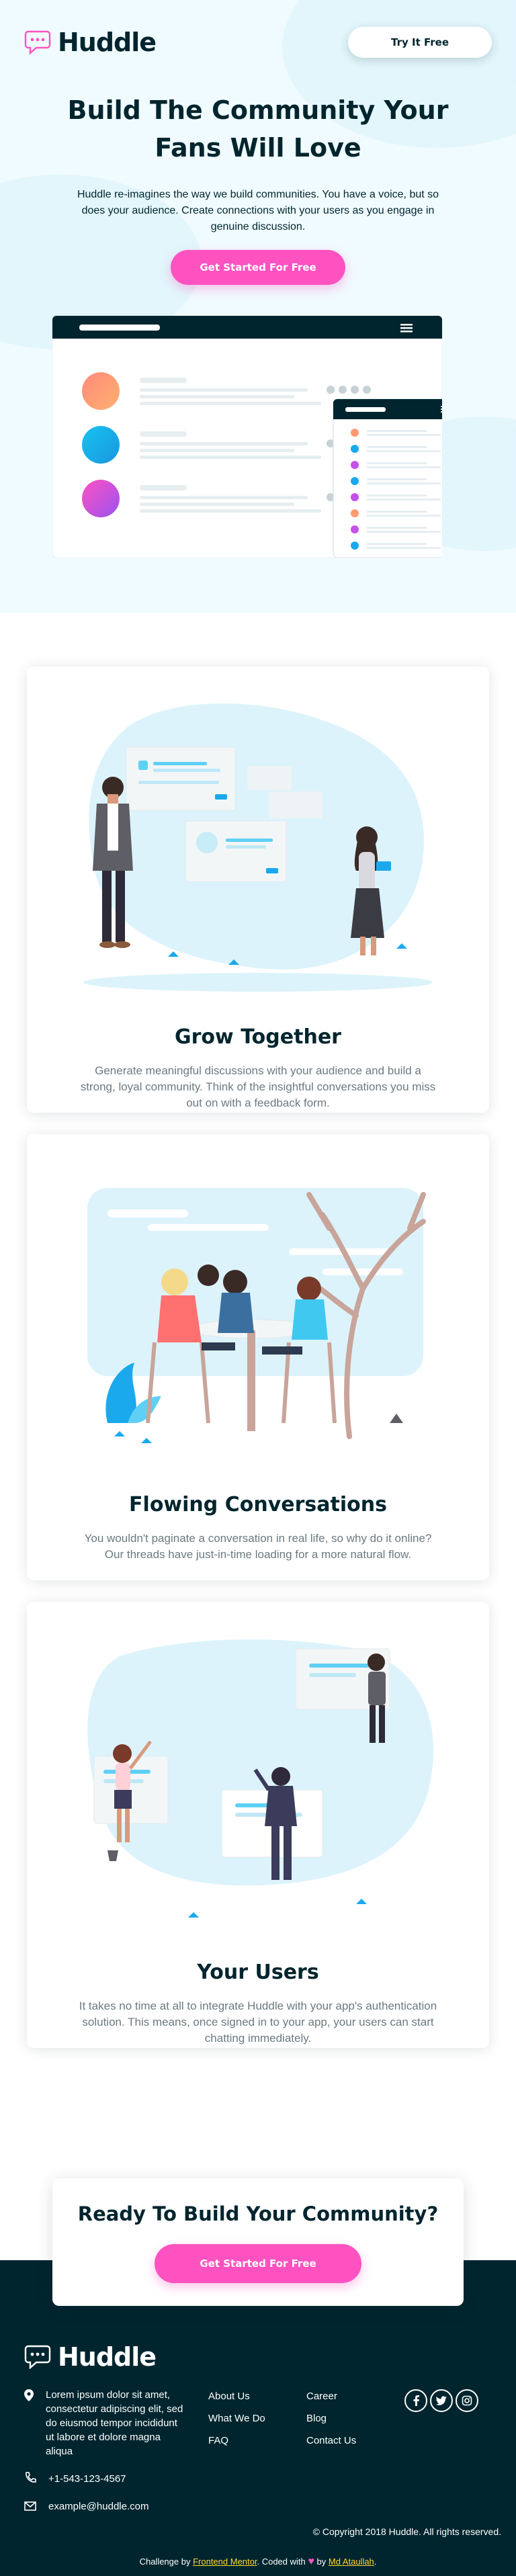  I want to click on twitter-icon, so click(441, 2400).